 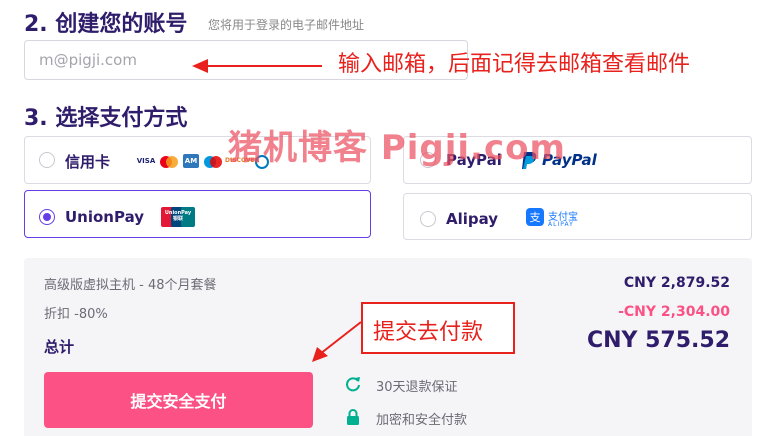 I want to click on annotation-submit-box: 提交去付款, so click(x=438, y=328).